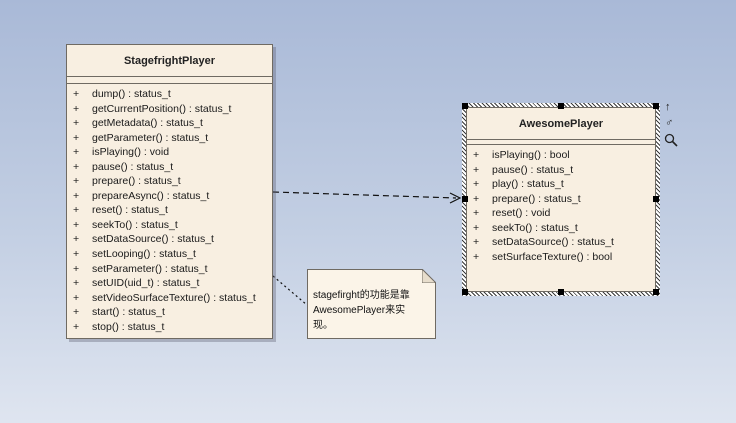  What do you see at coordinates (656, 292) in the screenshot?
I see `resize-handle-se` at bounding box center [656, 292].